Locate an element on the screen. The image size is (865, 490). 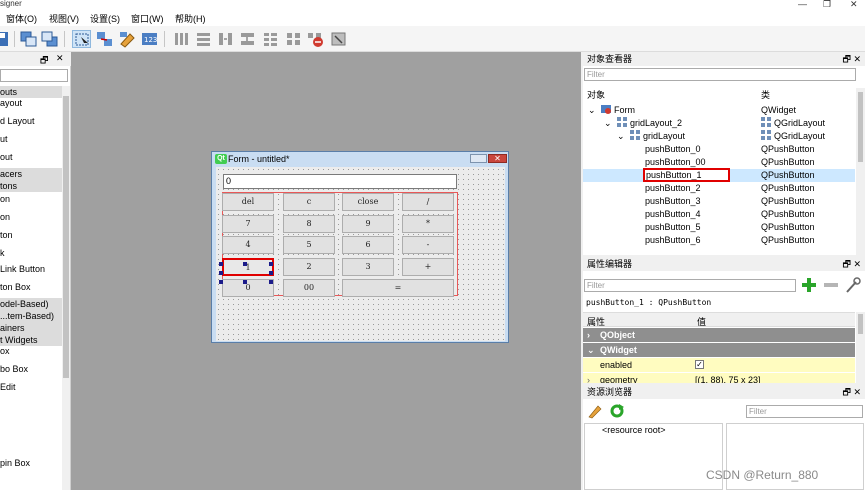
widget-item: Edit is located at coordinates (31, 387).